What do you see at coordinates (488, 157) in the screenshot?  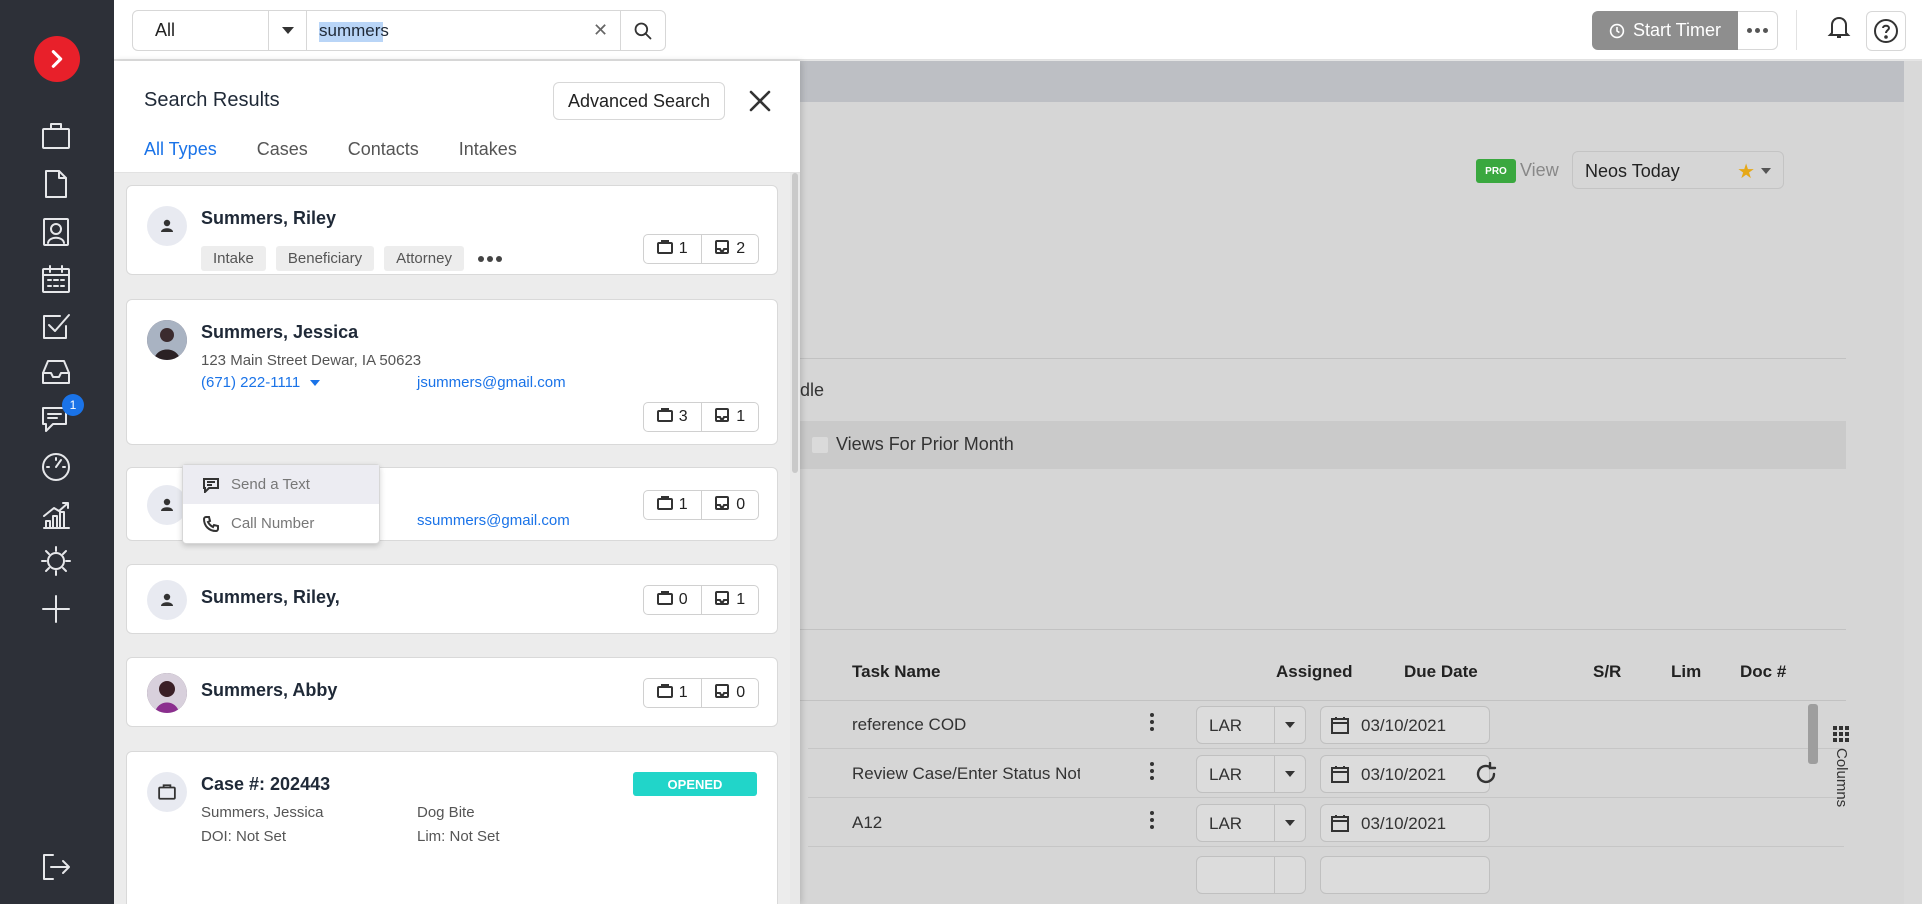 I see `tab-intakes: Intakes` at bounding box center [488, 157].